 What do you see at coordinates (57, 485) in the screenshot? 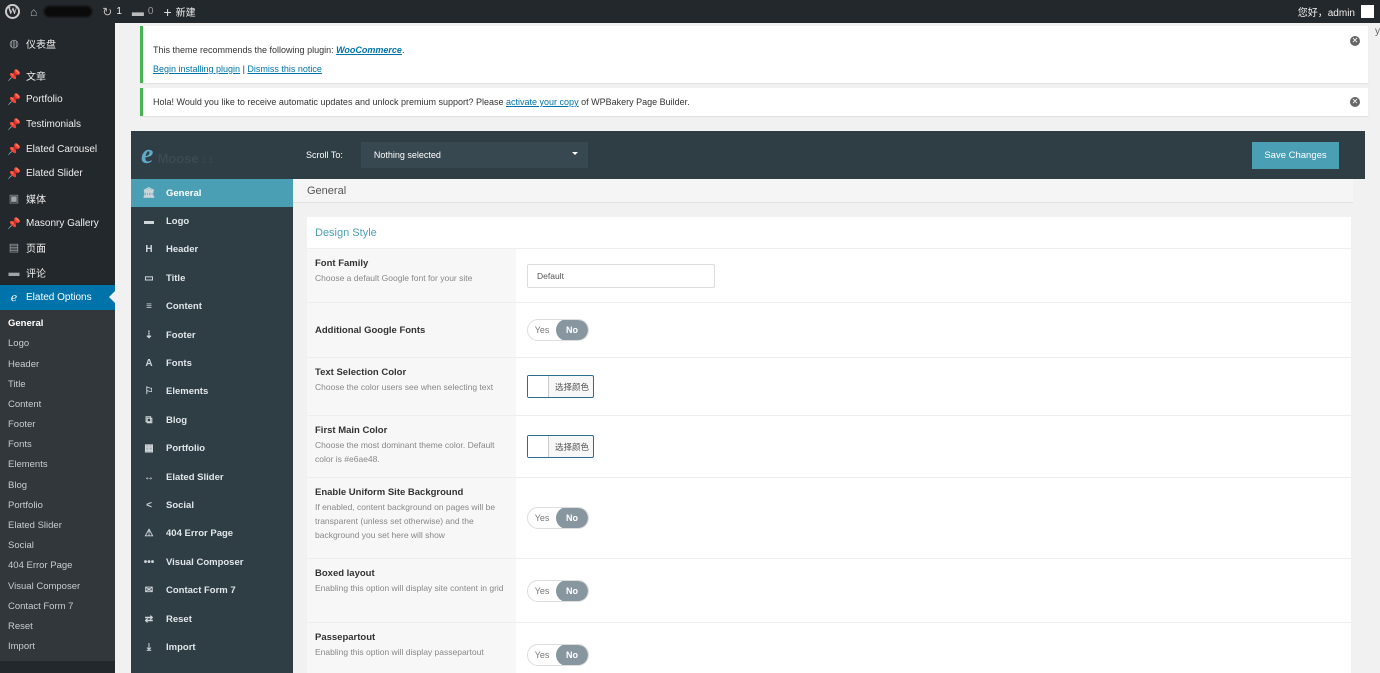
I see `submenu-item: Blog` at bounding box center [57, 485].